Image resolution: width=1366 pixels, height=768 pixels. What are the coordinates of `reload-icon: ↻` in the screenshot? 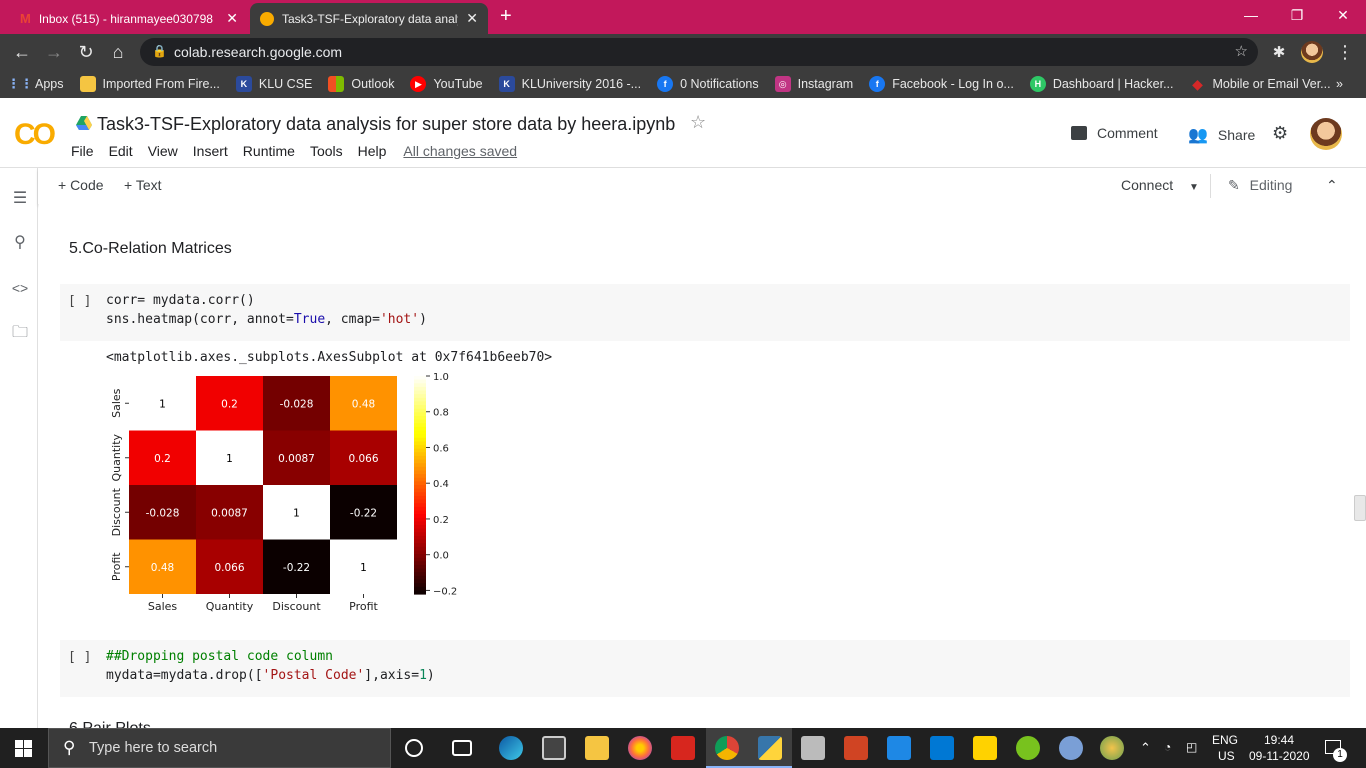 It's located at (86, 52).